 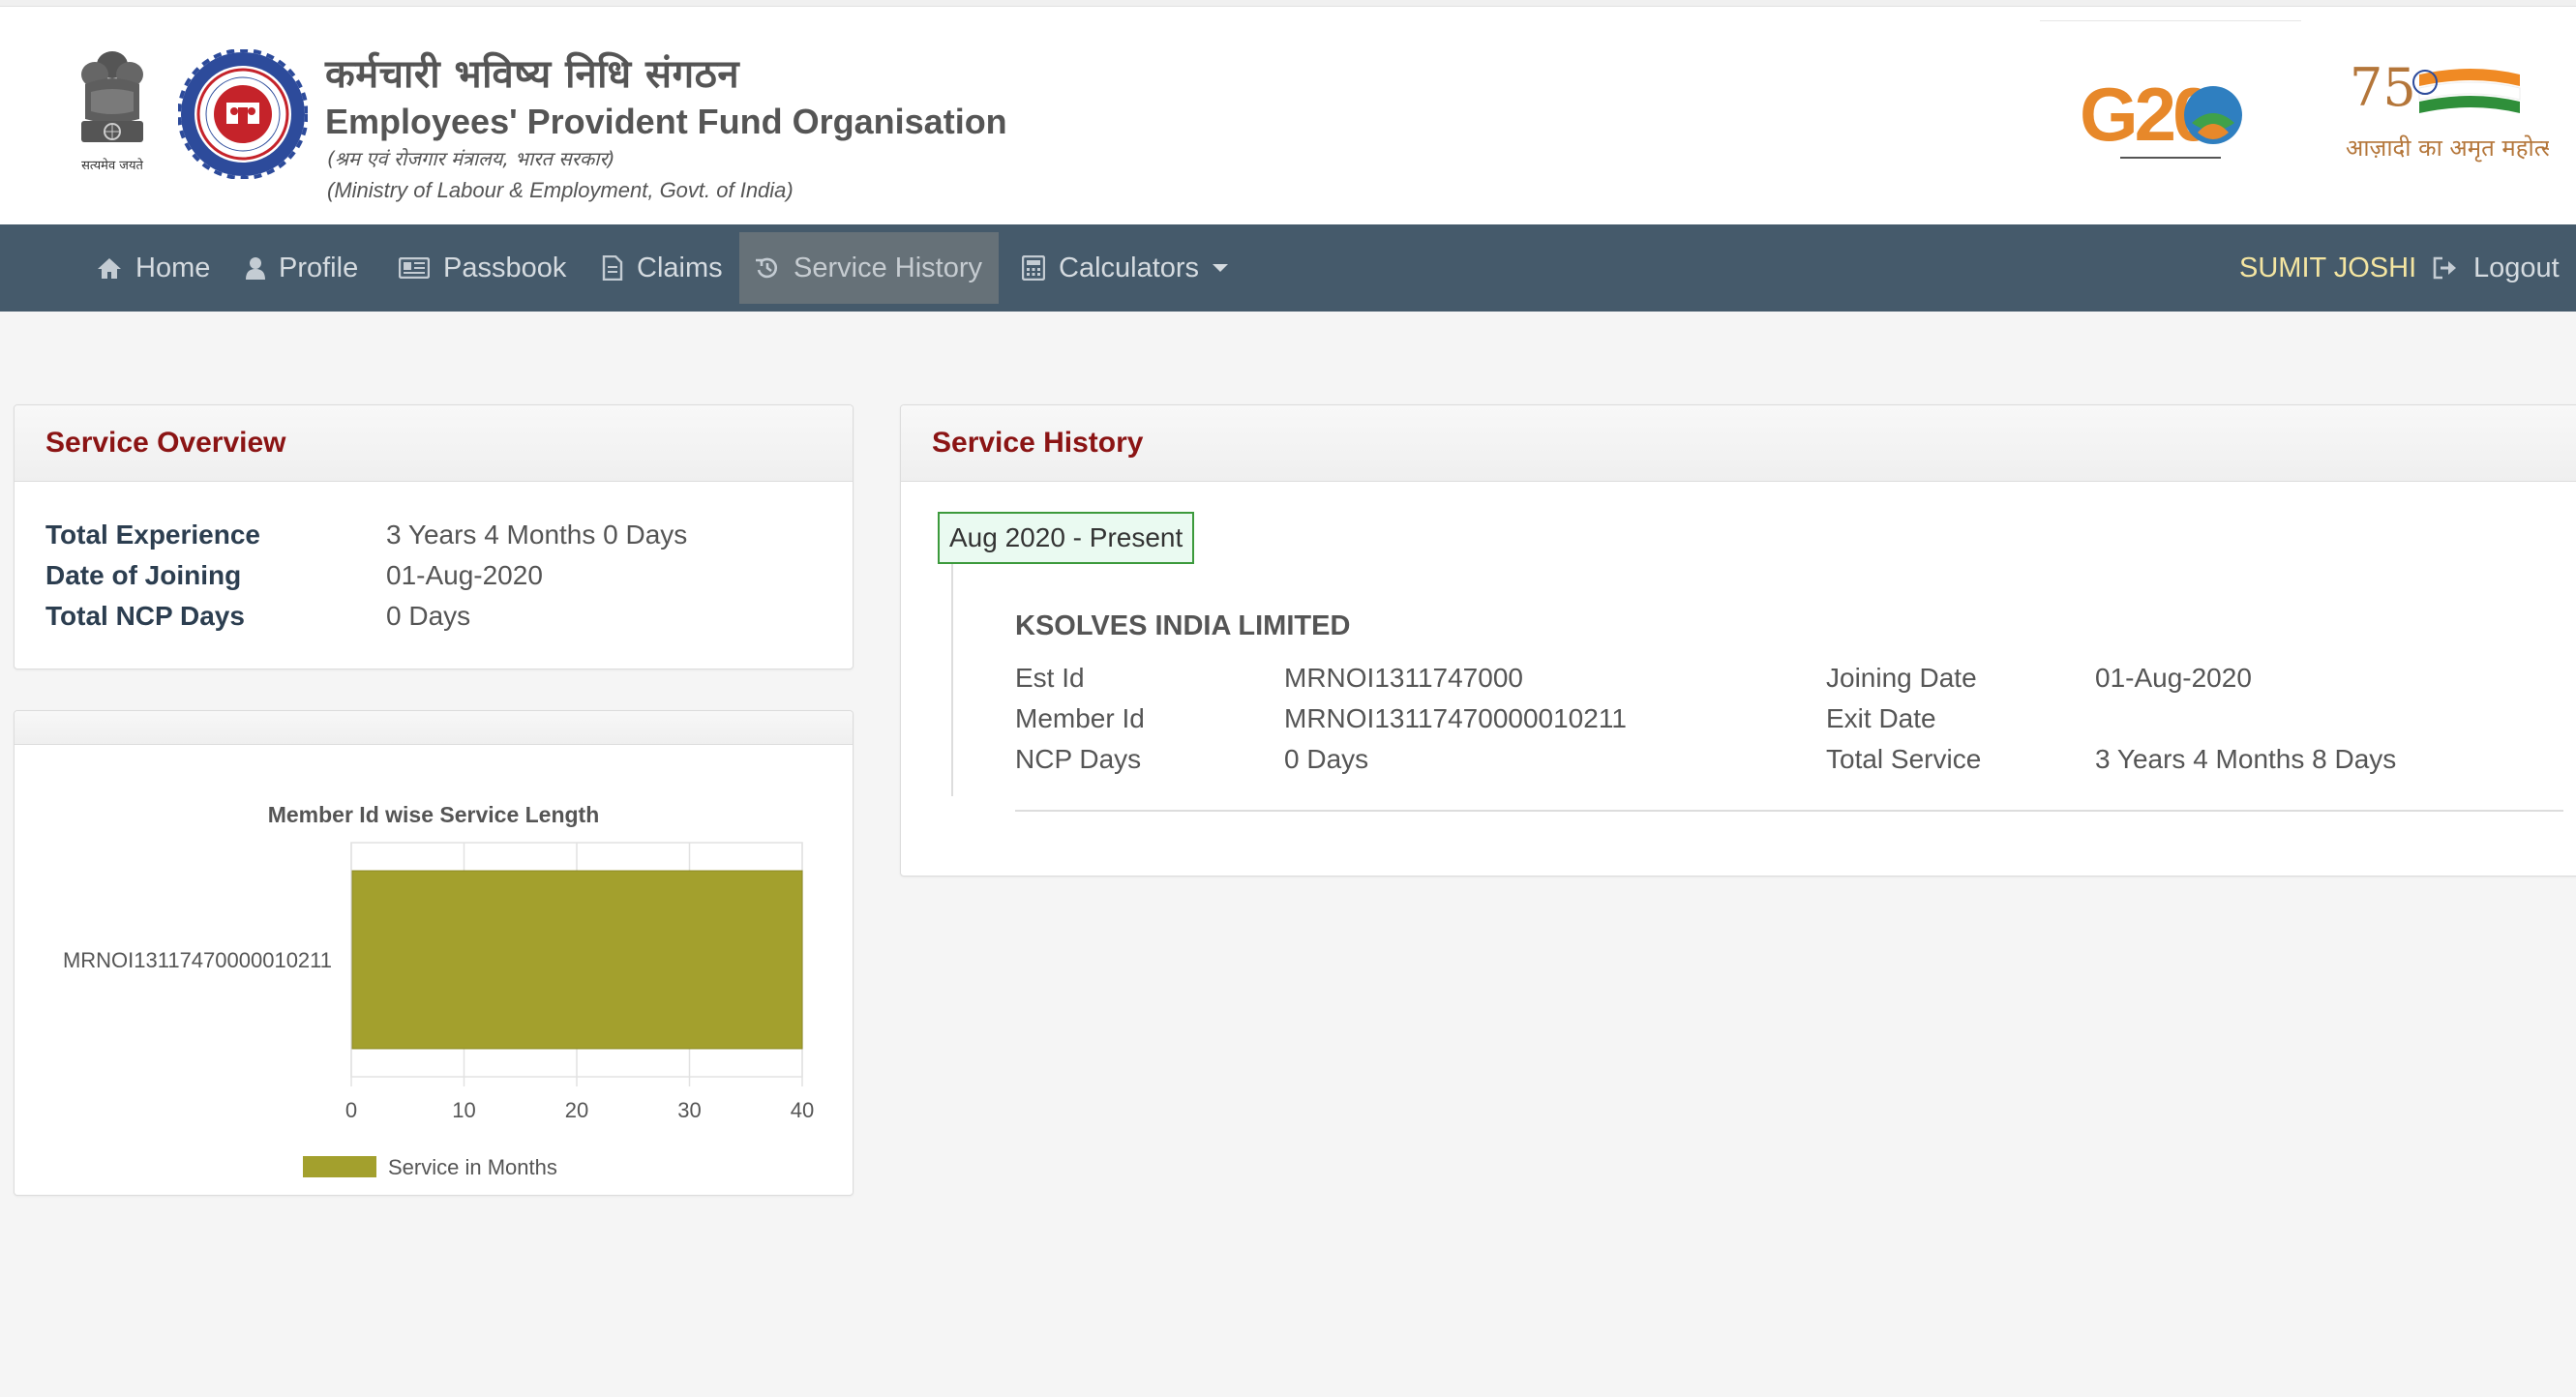 I want to click on logout-label: Logout, so click(x=2516, y=267).